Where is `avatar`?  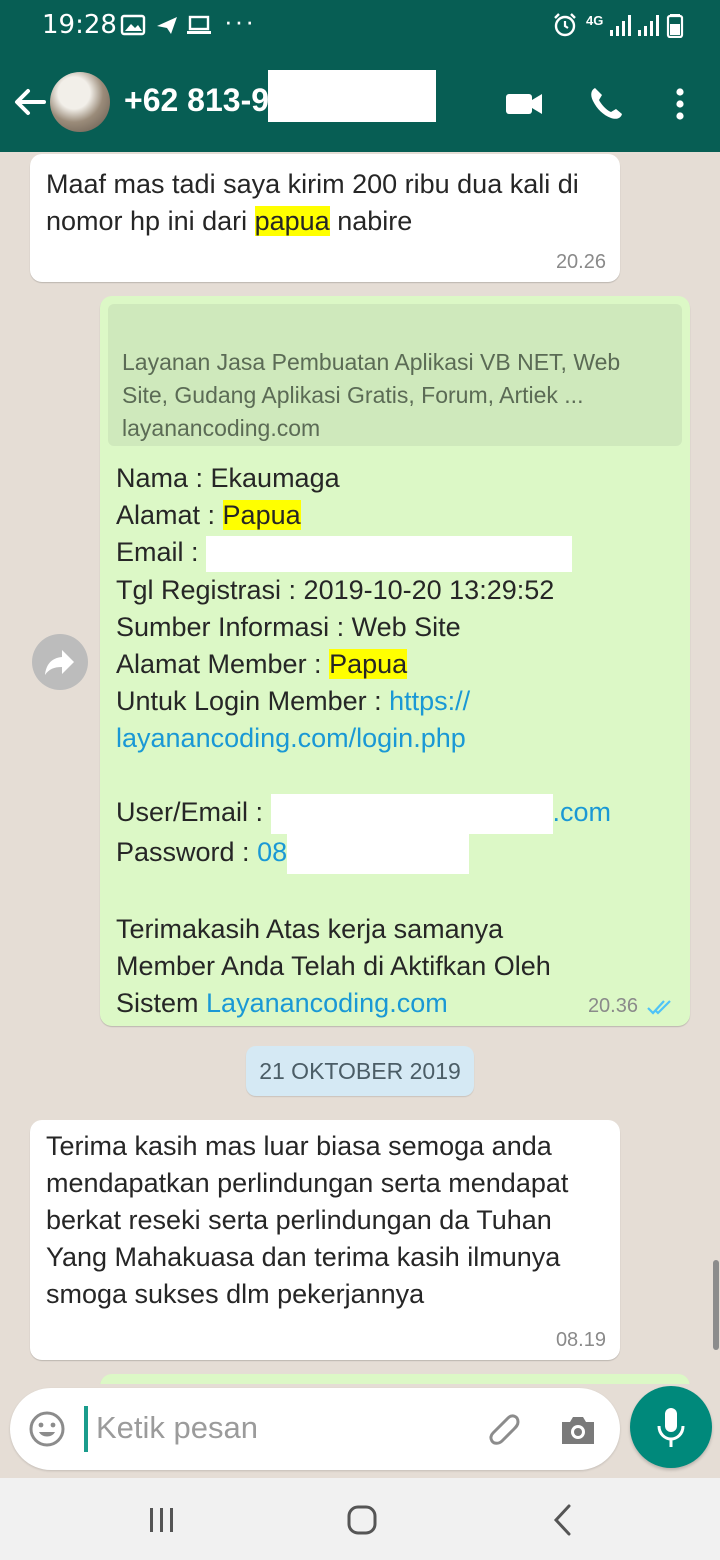 avatar is located at coordinates (80, 102).